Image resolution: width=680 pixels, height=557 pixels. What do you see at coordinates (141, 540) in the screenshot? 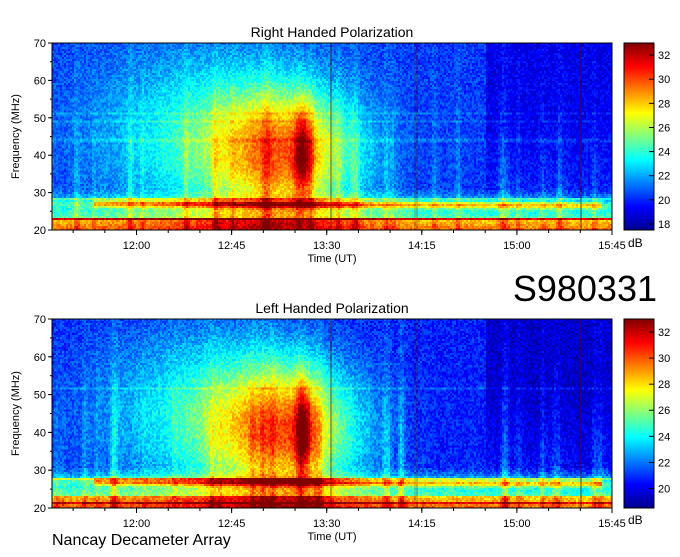
I see `observatory-label: Nancay Decameter Array` at bounding box center [141, 540].